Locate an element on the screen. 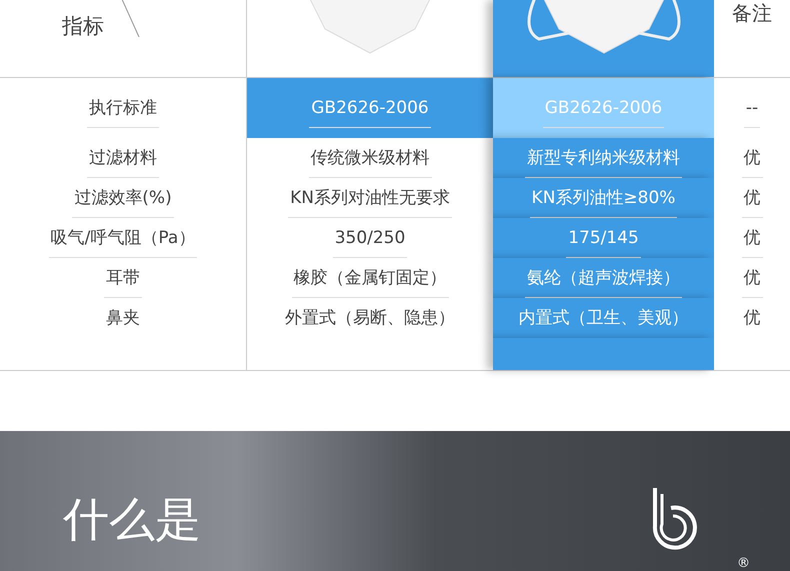 The height and width of the screenshot is (571, 790). table-cell: 吸气/呼气阻（Pa） is located at coordinates (123, 238).